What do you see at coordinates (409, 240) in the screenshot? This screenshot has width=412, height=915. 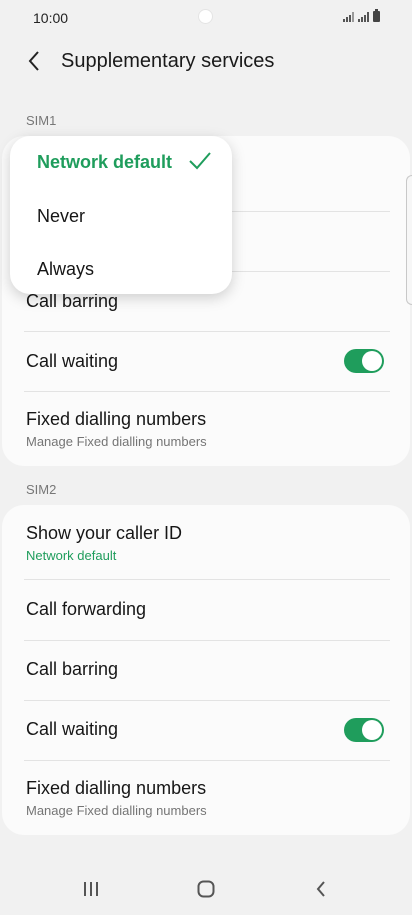 I see `scroll-indicator` at bounding box center [409, 240].